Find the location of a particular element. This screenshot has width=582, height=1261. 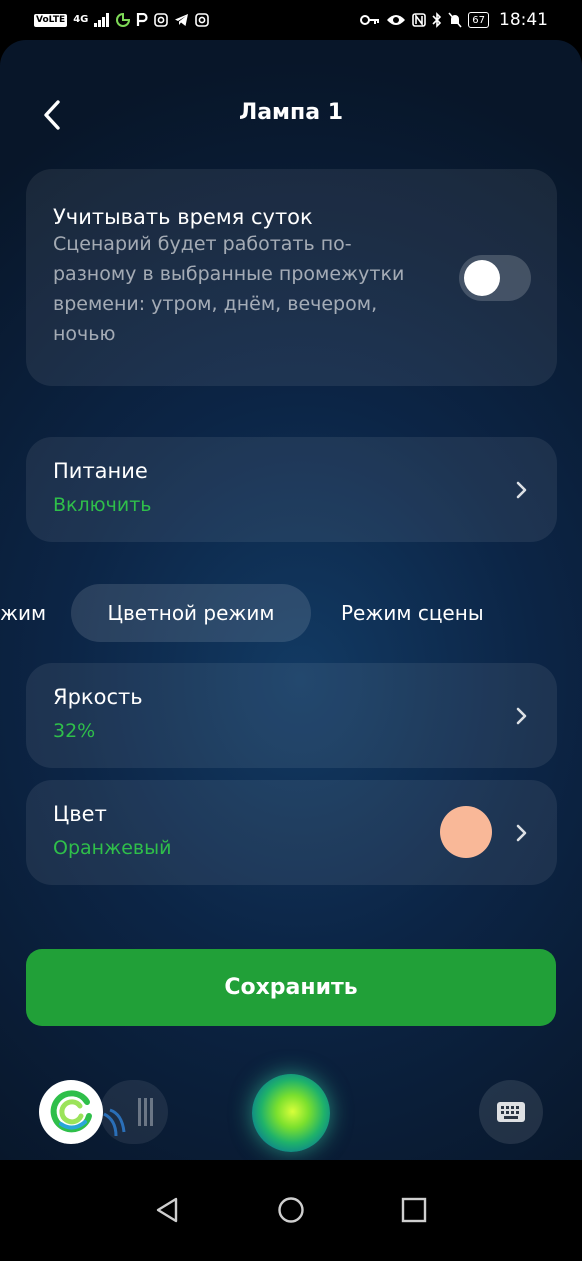

assistant-orb-icon is located at coordinates (291, 1113).